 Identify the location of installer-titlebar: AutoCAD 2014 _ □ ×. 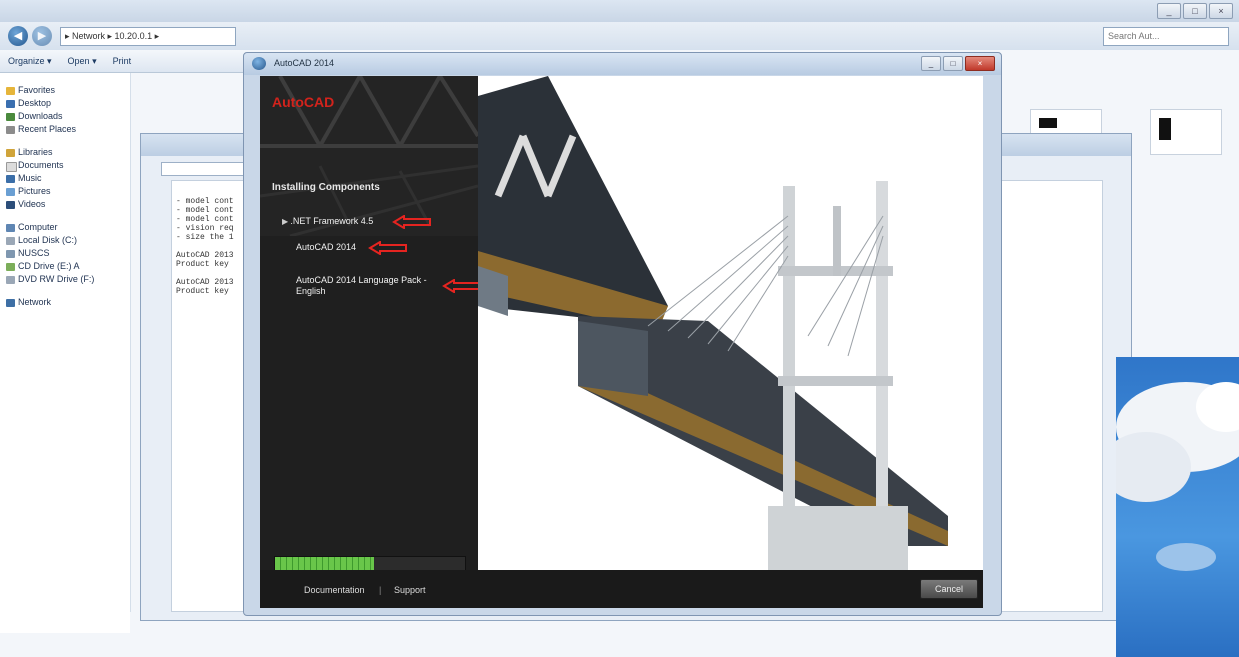
(622, 64).